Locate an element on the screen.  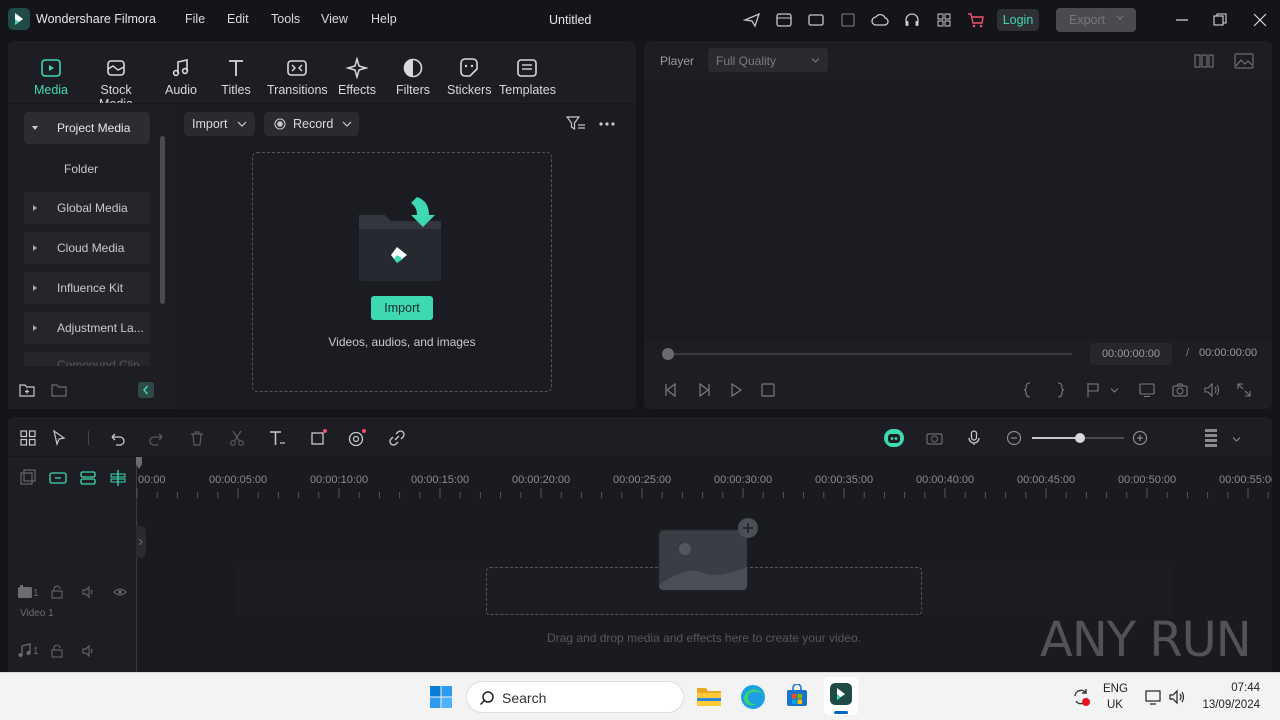
filter-sort-icon is located at coordinates (576, 124).